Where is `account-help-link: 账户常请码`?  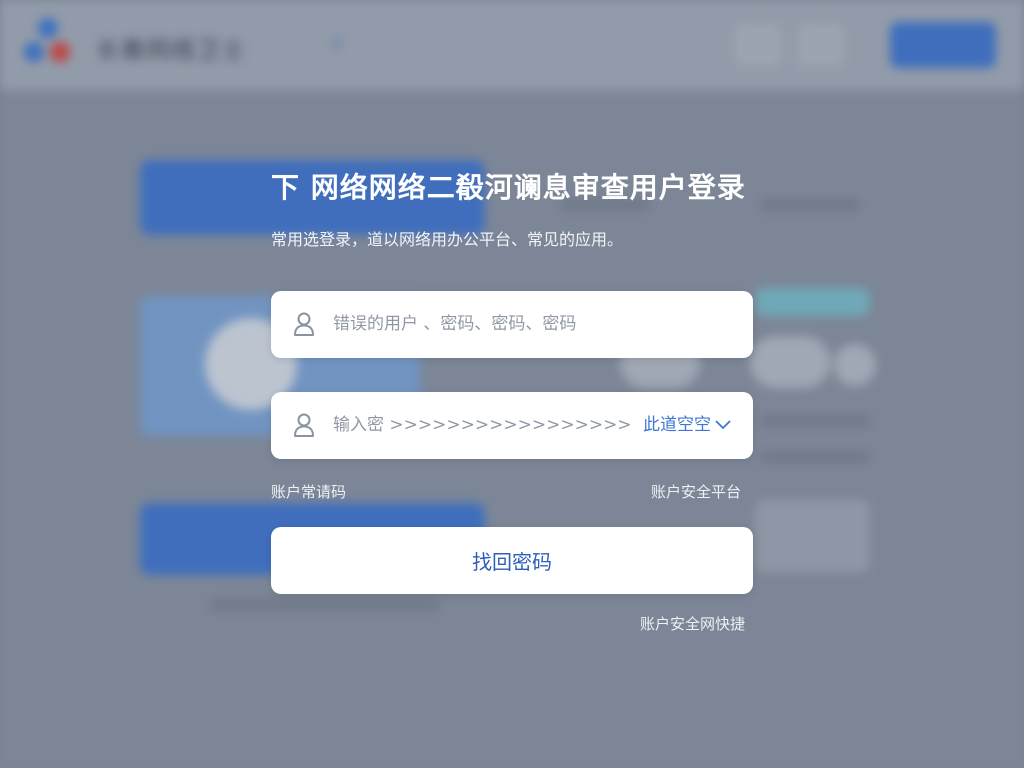 account-help-link: 账户常请码 is located at coordinates (308, 491).